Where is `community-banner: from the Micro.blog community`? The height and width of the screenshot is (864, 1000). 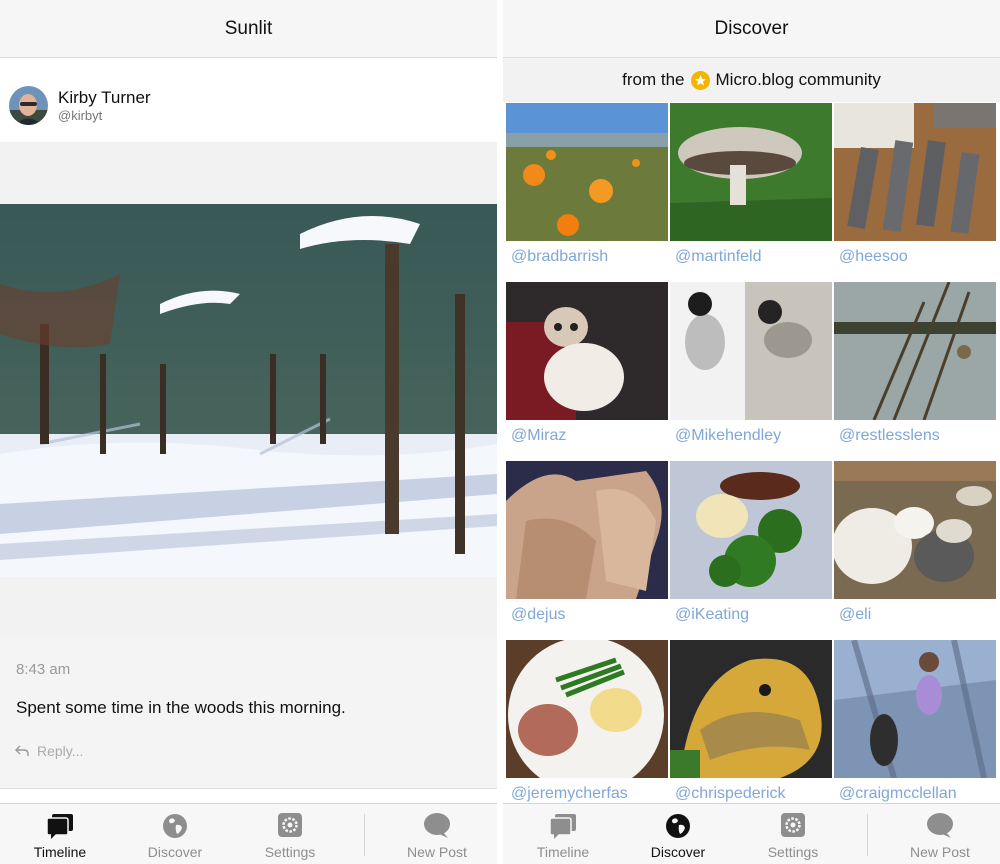 community-banner: from the Micro.blog community is located at coordinates (751, 80).